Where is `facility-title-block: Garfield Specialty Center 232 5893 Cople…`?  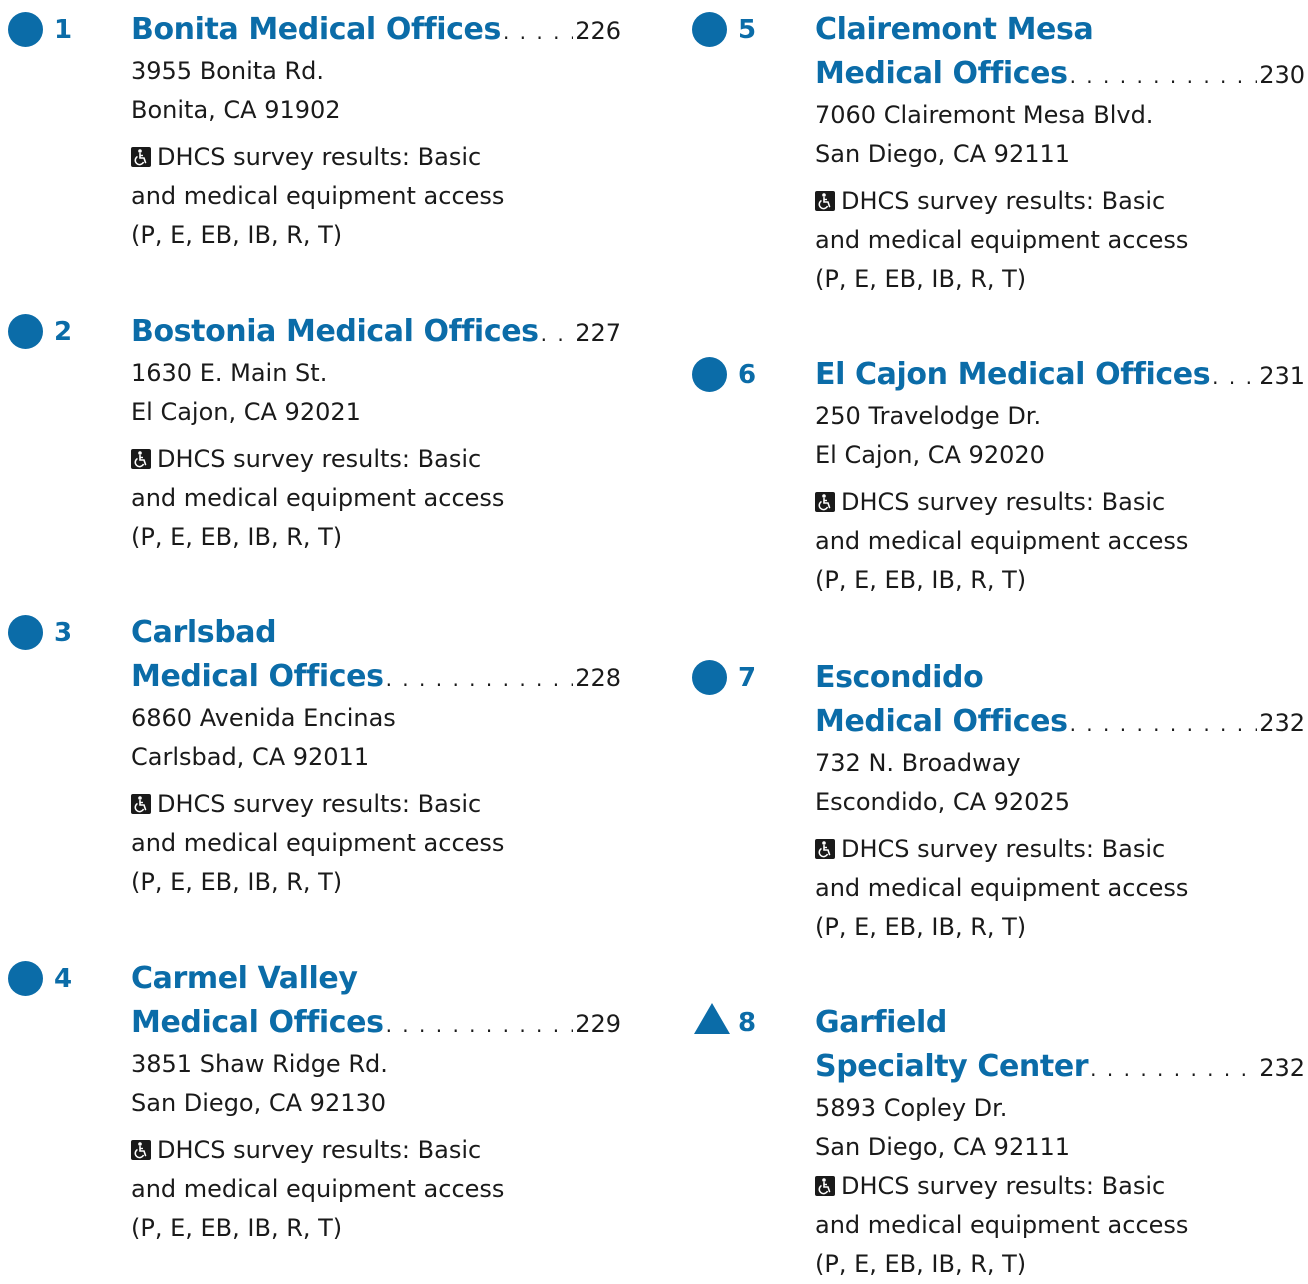
facility-title-block: Garfield Specialty Center 232 5893 Cople… is located at coordinates (1060, 1142).